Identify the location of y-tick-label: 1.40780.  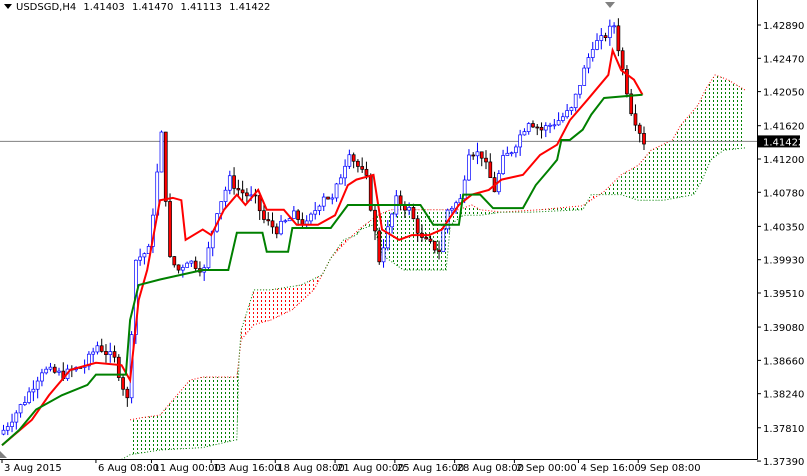
(783, 193).